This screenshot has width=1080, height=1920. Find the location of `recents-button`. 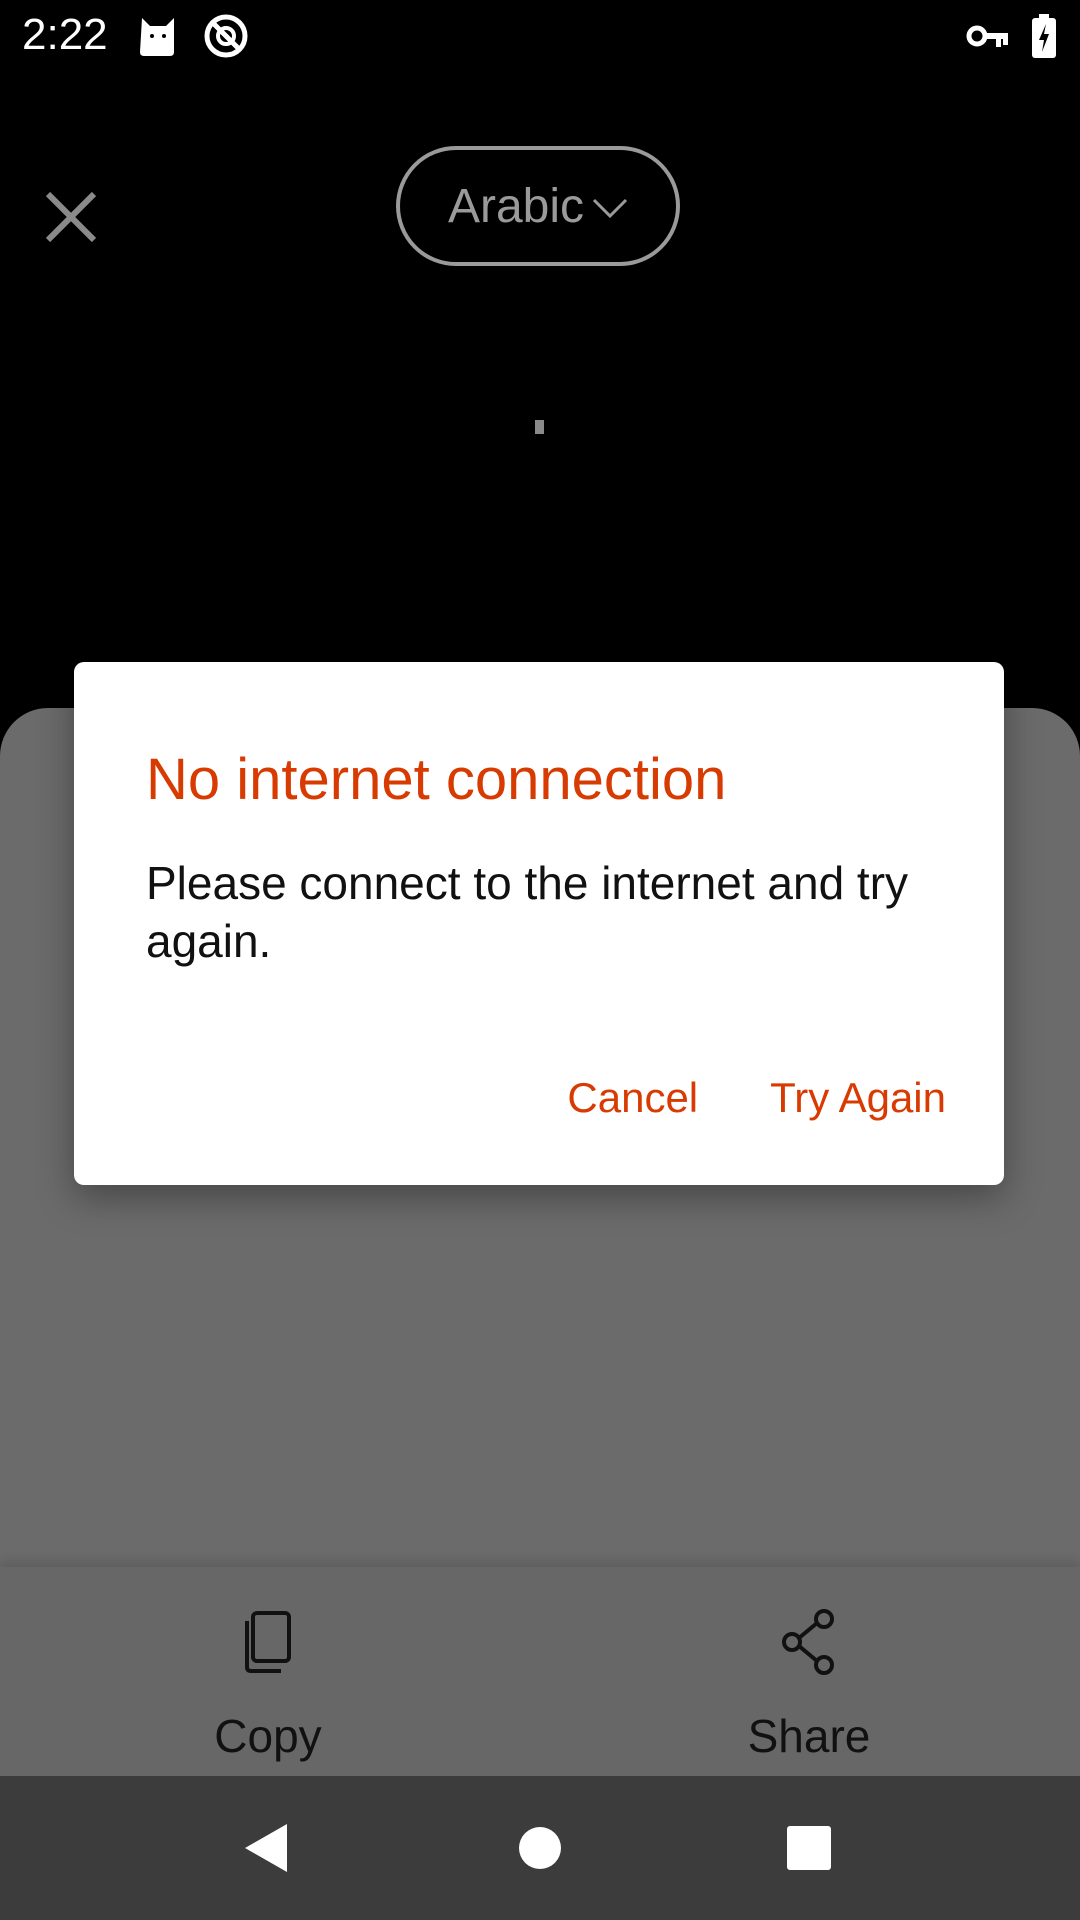

recents-button is located at coordinates (809, 1848).